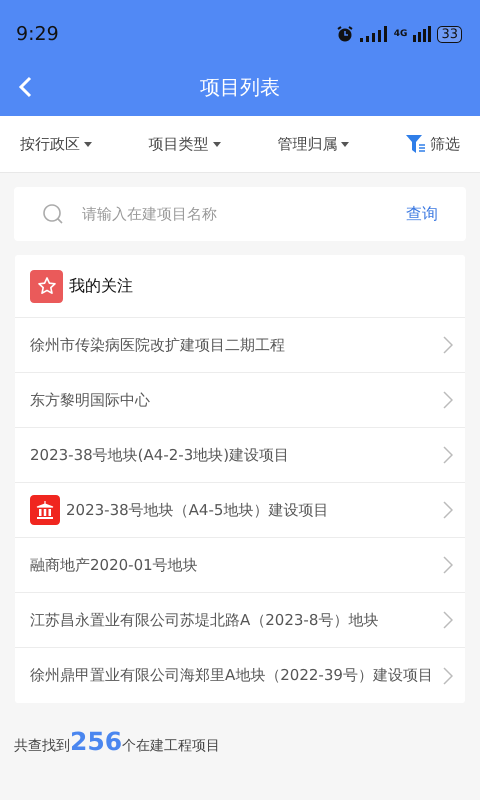  Describe the element at coordinates (416, 144) in the screenshot. I see `filter-icon` at that location.